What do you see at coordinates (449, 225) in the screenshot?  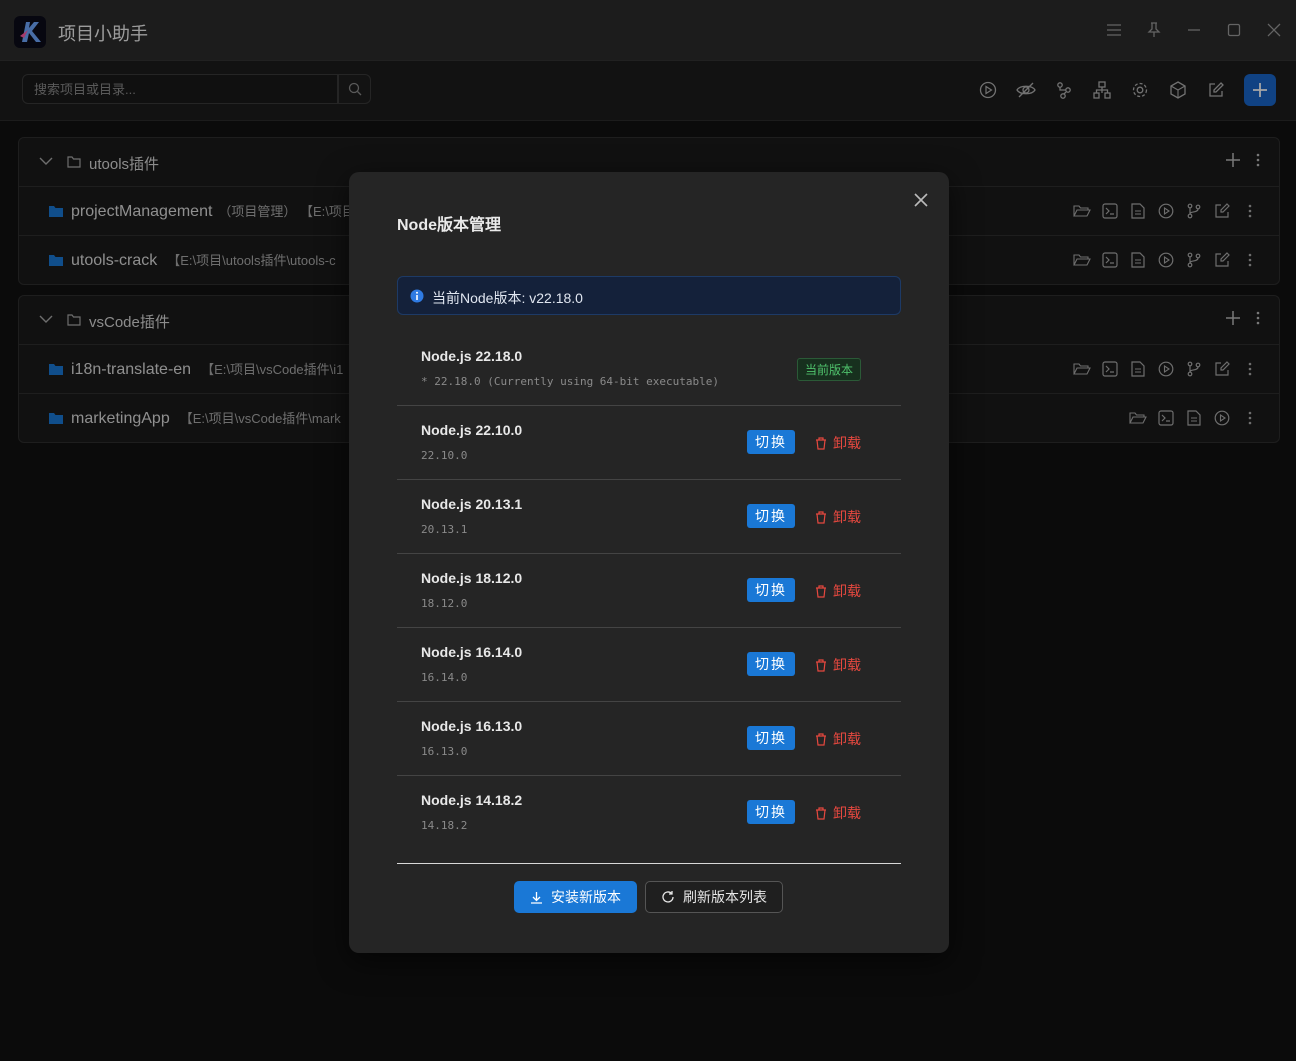 I see `modal-title: Node版本管理` at bounding box center [449, 225].